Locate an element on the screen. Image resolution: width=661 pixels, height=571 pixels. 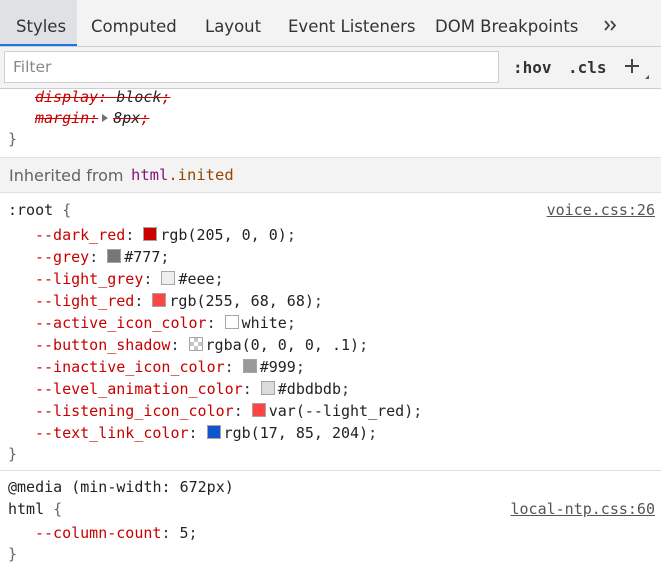
property-name: --inactive_icon_color is located at coordinates (130, 367).